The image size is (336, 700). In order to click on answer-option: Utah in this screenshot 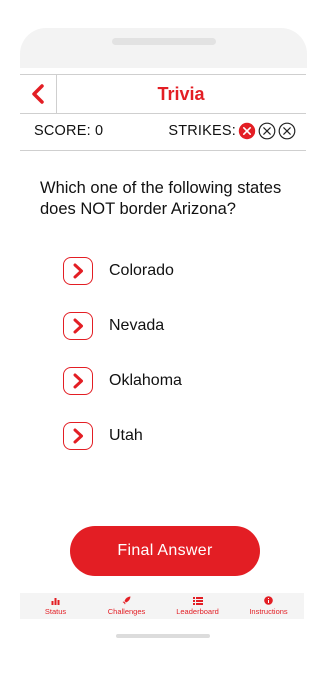, I will do `click(183, 436)`.